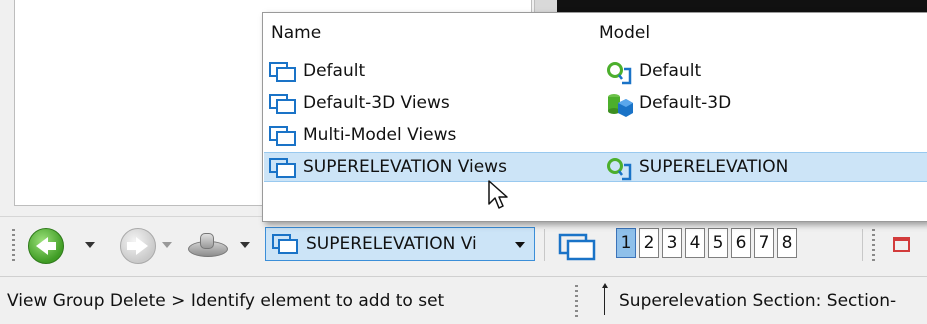 The width and height of the screenshot is (927, 324). Describe the element at coordinates (520, 245) in the screenshot. I see `chevron-down-icon` at that location.